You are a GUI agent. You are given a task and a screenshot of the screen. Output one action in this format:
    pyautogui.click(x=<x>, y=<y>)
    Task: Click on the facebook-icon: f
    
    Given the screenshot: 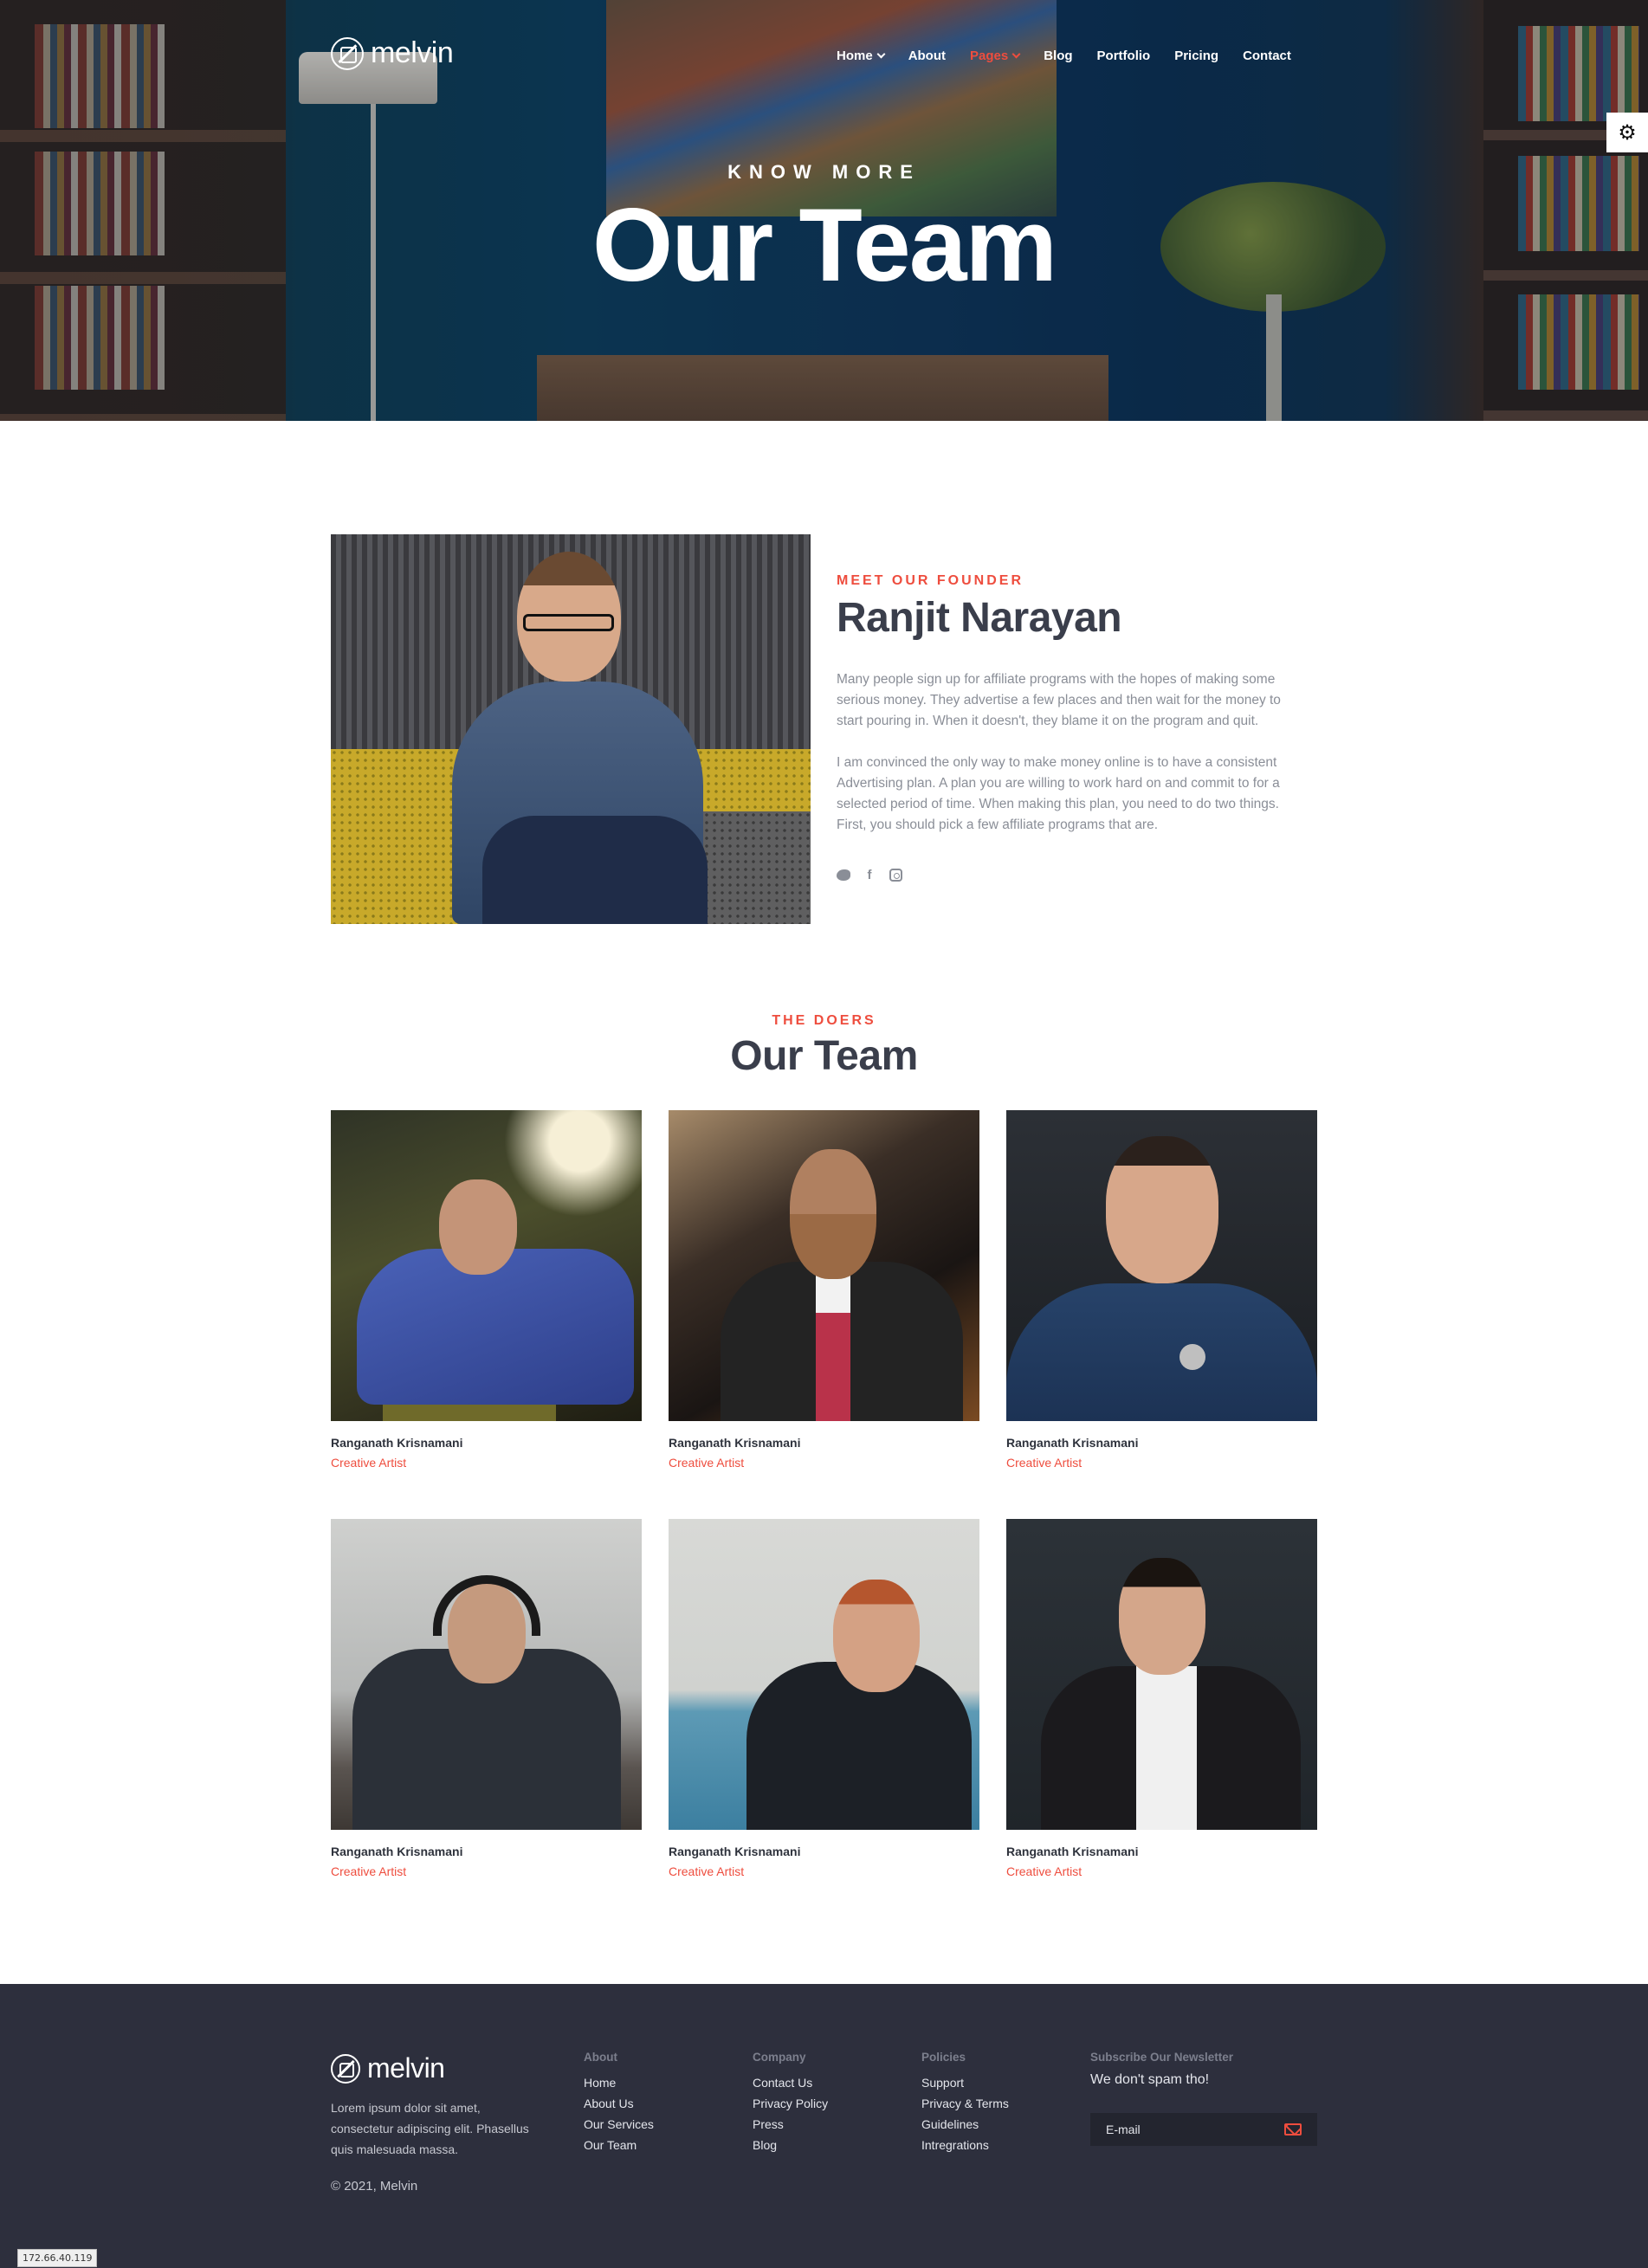 What is the action you would take?
    pyautogui.click(x=869, y=875)
    